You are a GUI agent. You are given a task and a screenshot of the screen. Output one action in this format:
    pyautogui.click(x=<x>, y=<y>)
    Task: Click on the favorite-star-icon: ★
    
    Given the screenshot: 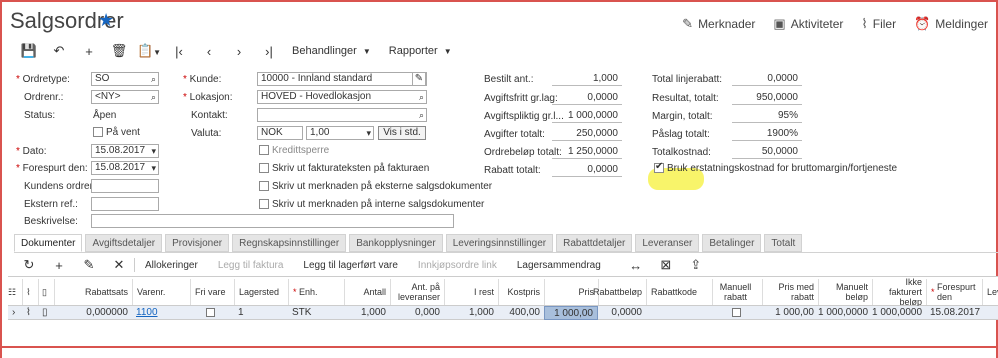 What is the action you would take?
    pyautogui.click(x=106, y=20)
    